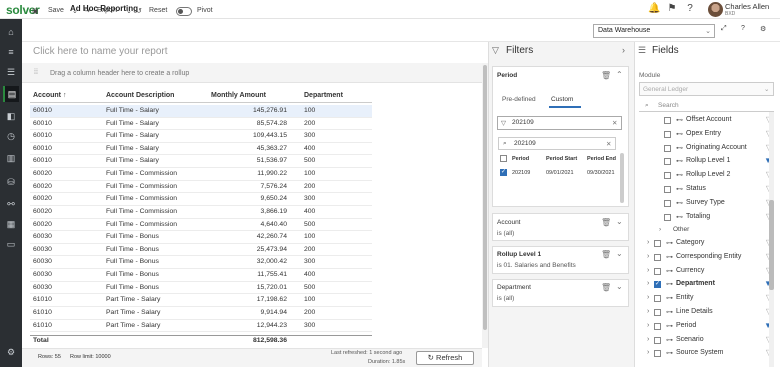 This screenshot has height=367, width=780. I want to click on feedback-icon: ⚑, so click(672, 9).